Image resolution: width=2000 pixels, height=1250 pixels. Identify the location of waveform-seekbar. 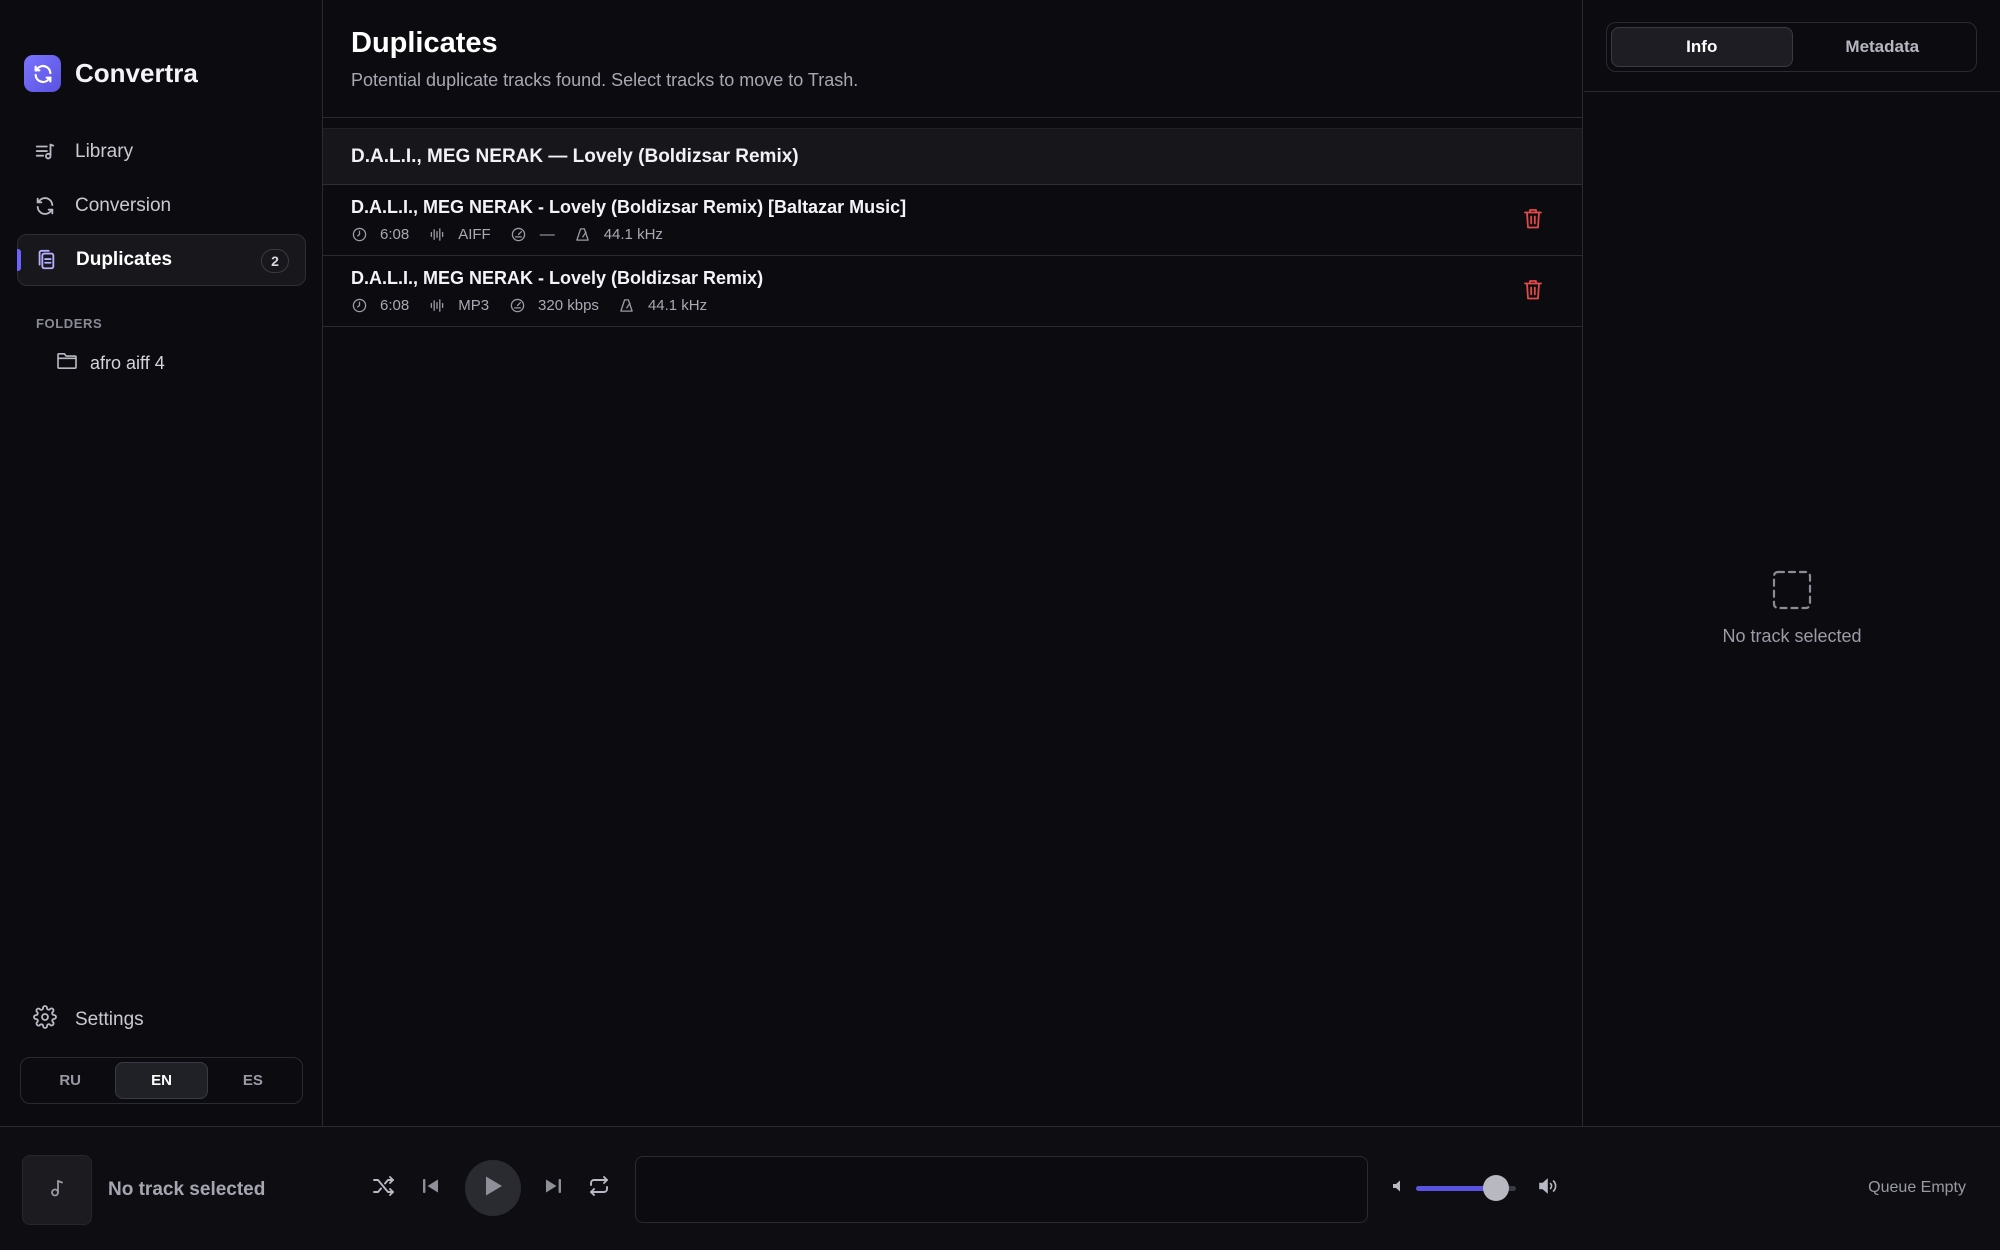
(1001, 1189).